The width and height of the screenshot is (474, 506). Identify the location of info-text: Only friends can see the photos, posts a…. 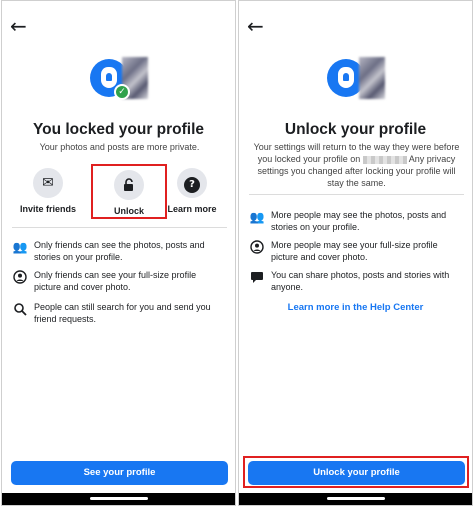
(119, 251).